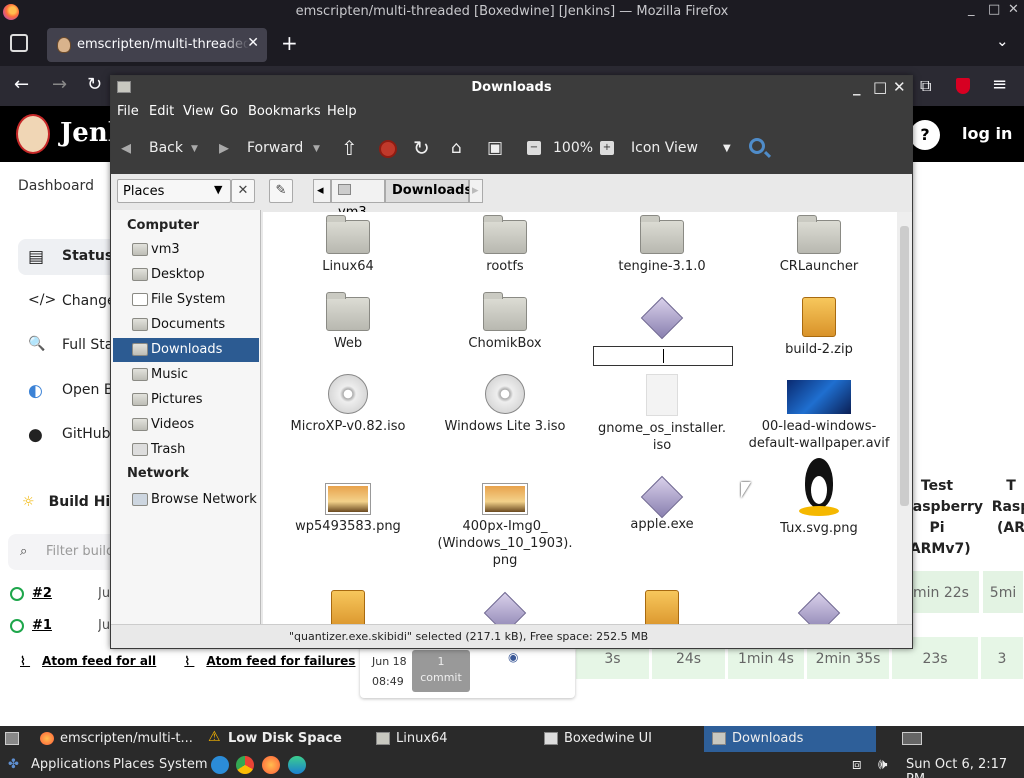 This screenshot has width=1024, height=778. Describe the element at coordinates (186, 450) in the screenshot. I see `sidebar-item-trash: Trash` at that location.